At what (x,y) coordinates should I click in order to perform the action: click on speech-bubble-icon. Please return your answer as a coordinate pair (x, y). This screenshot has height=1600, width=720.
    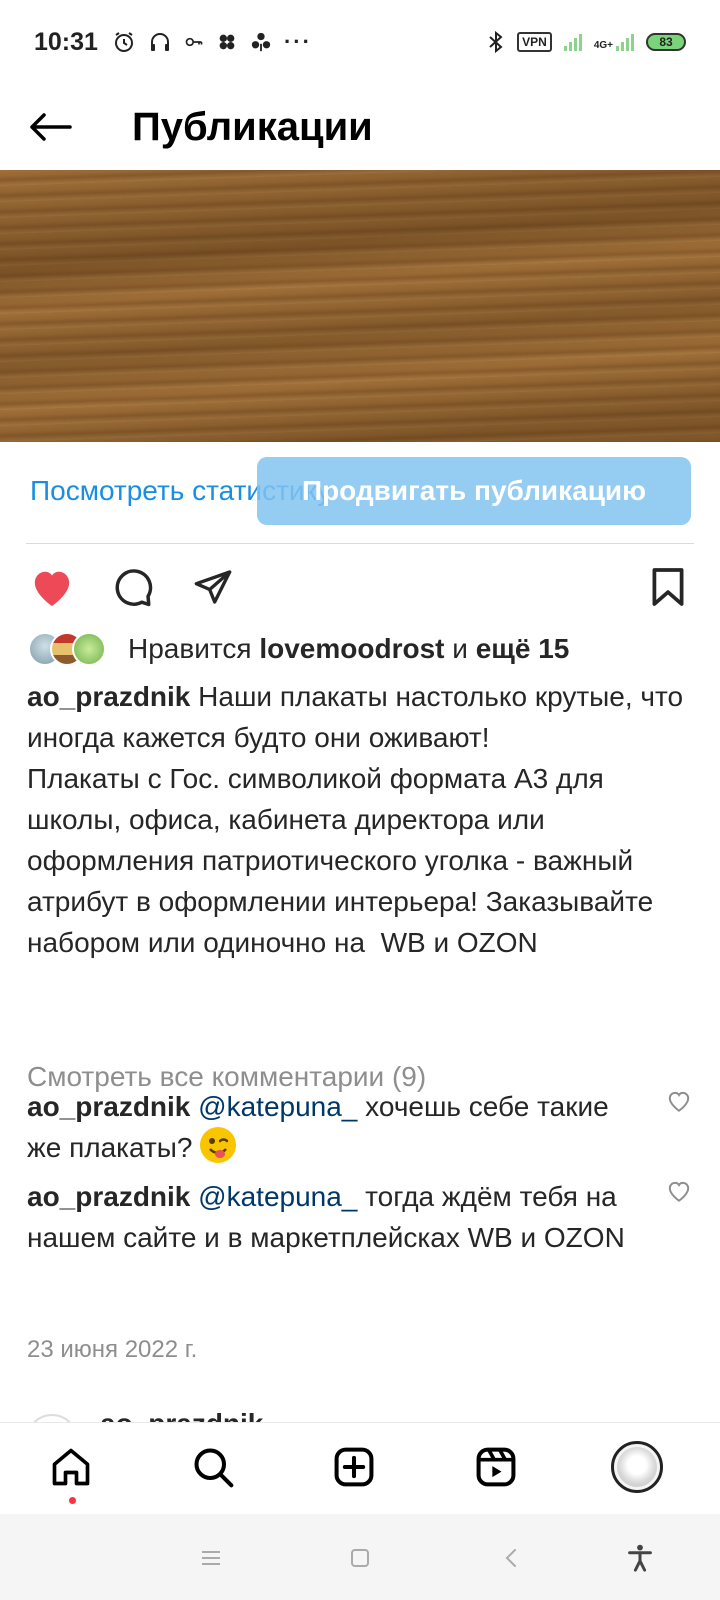
    Looking at the image, I should click on (134, 588).